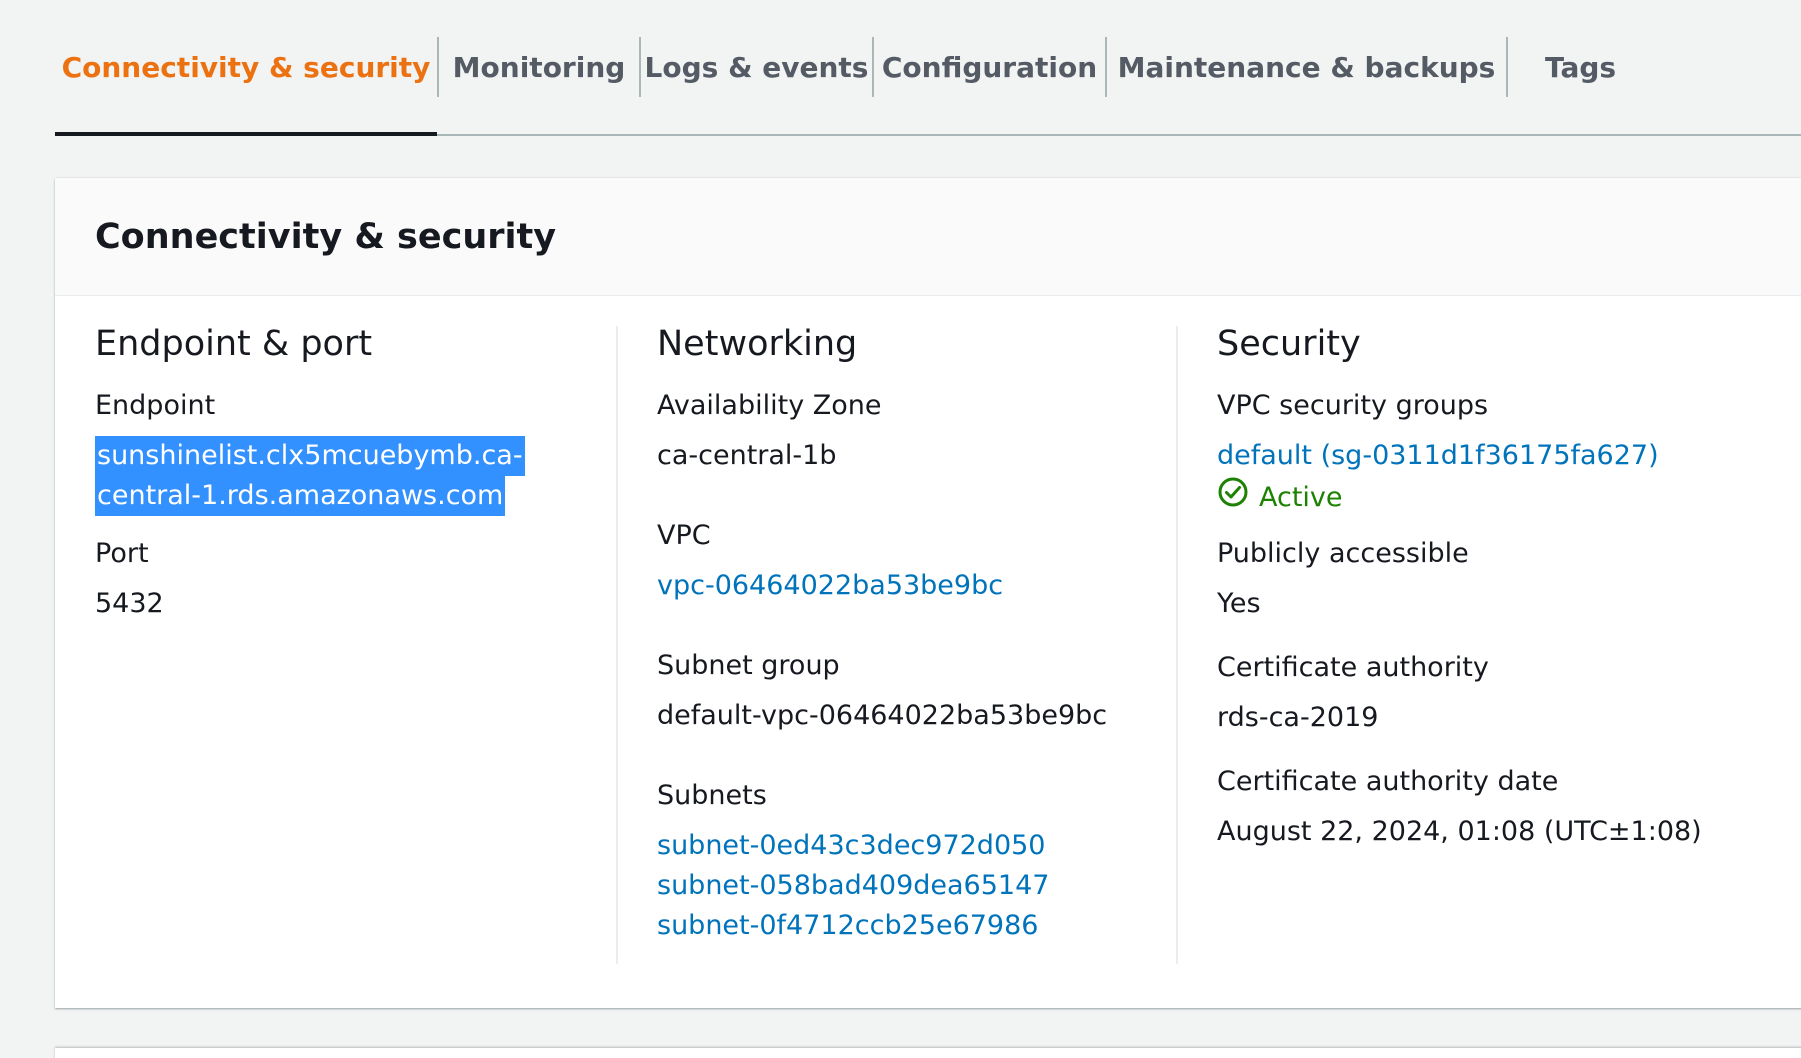 This screenshot has width=1801, height=1058. Describe the element at coordinates (769, 431) in the screenshot. I see `availability-zone-field: Availability Zone ca-central-1b` at that location.